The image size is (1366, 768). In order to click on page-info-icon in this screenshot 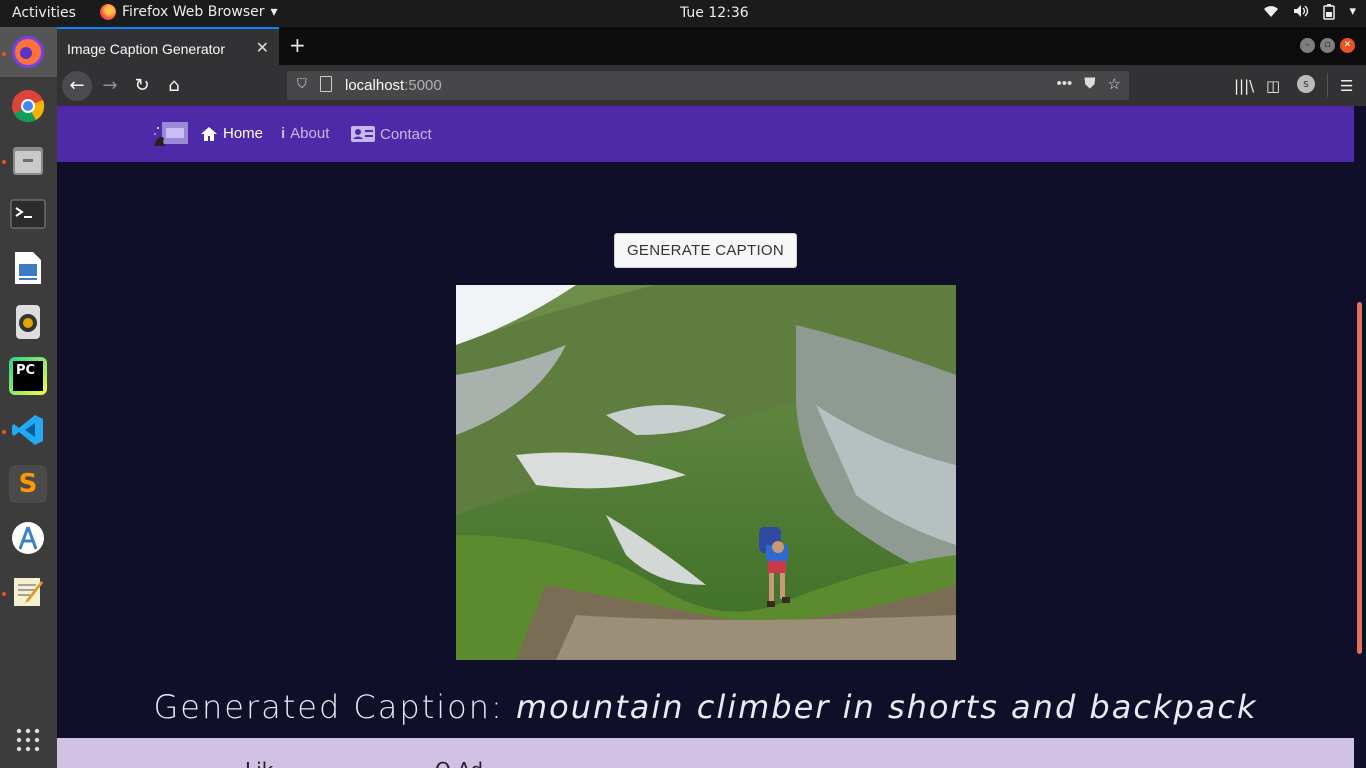, I will do `click(326, 84)`.